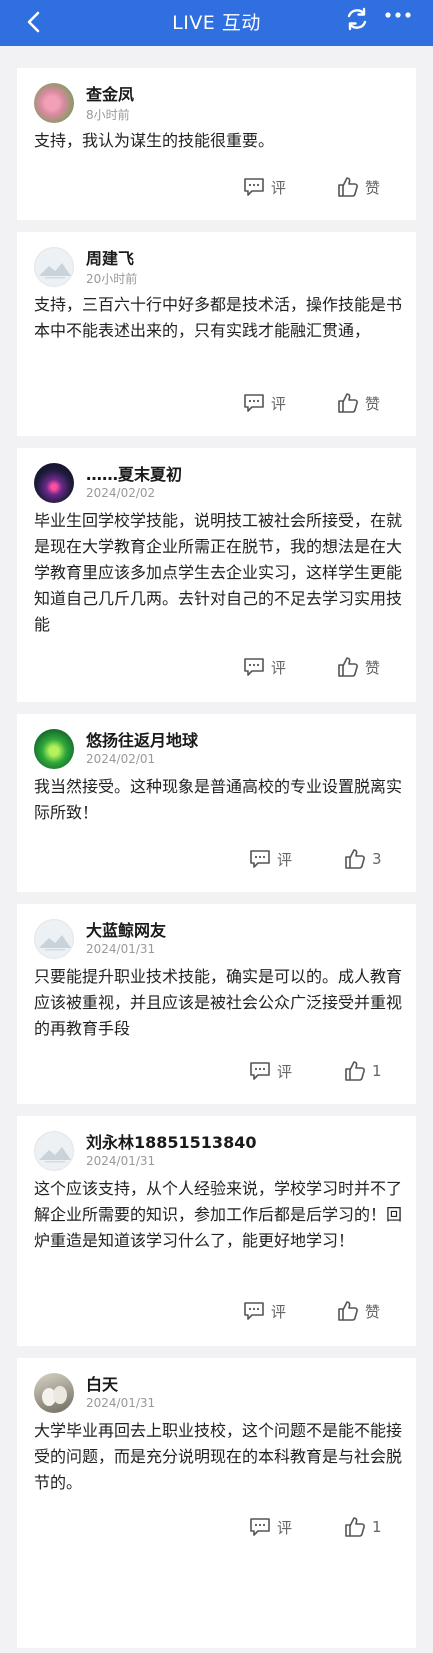 This screenshot has height=1653, width=433. What do you see at coordinates (218, 799) in the screenshot?
I see `comment-text: 我当然接受。这种现象是普通高校的专业设置脱离实际所致！` at bounding box center [218, 799].